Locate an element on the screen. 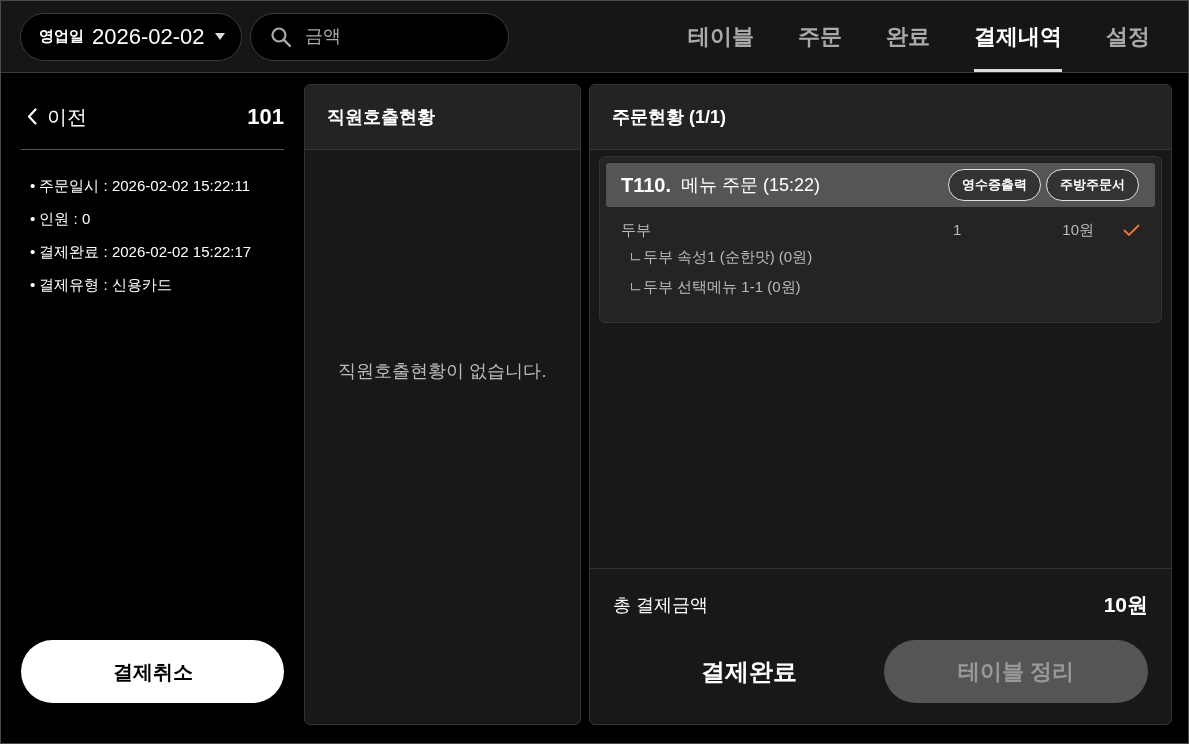 This screenshot has height=744, width=1189. order-title: 메뉴 주문 (15:22) is located at coordinates (751, 185).